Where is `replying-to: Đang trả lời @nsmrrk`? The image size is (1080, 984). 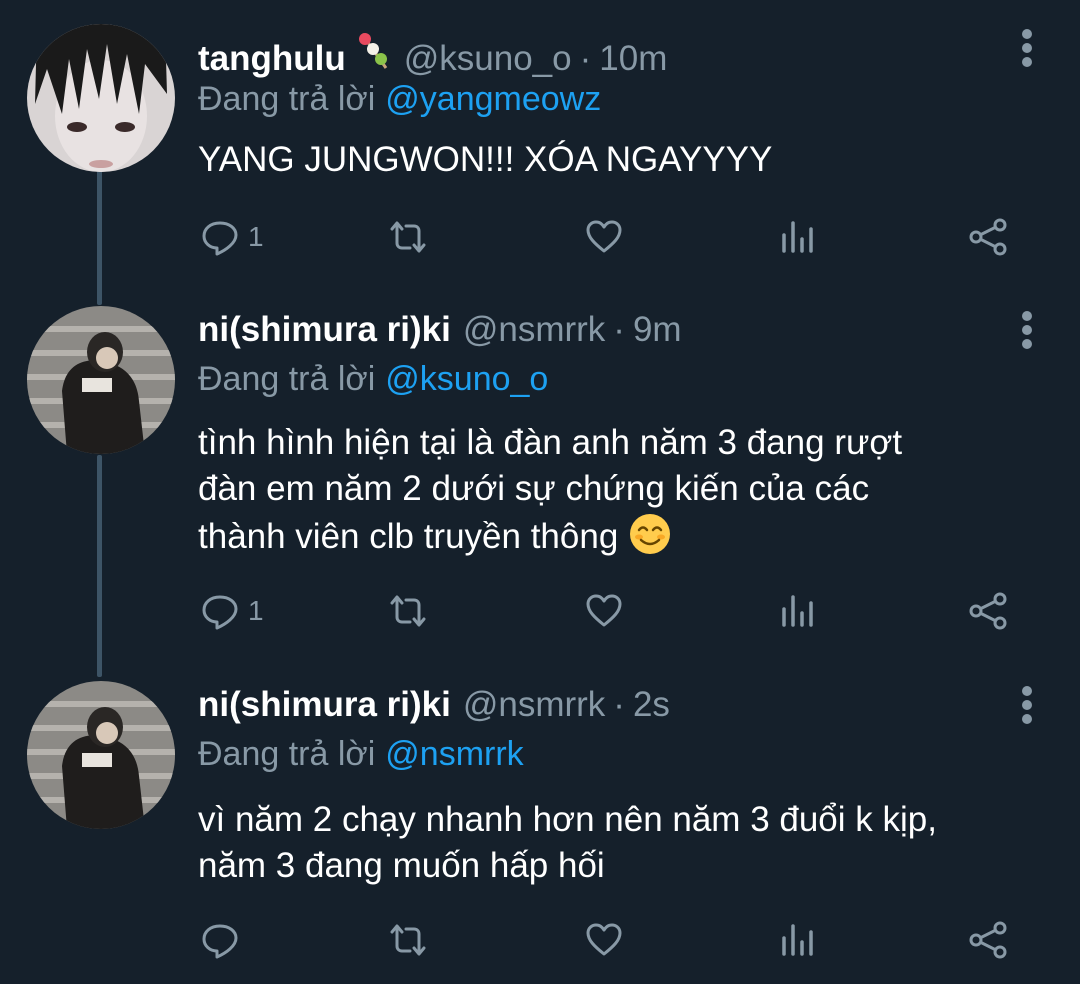 replying-to: Đang trả lời @nsmrrk is located at coordinates (361, 754).